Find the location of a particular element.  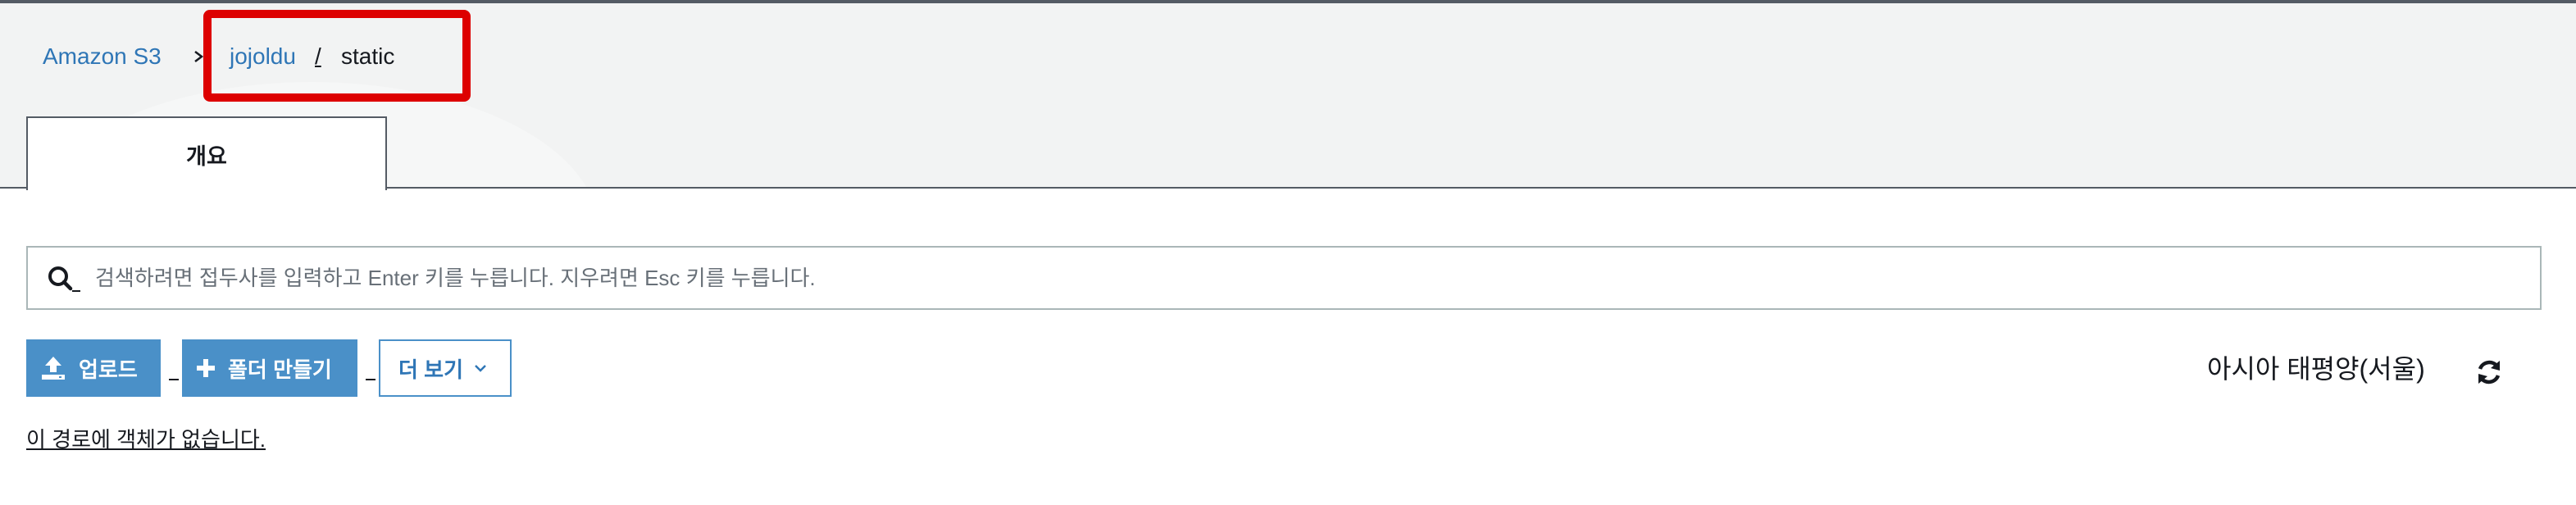

search-input is located at coordinates (1308, 278).